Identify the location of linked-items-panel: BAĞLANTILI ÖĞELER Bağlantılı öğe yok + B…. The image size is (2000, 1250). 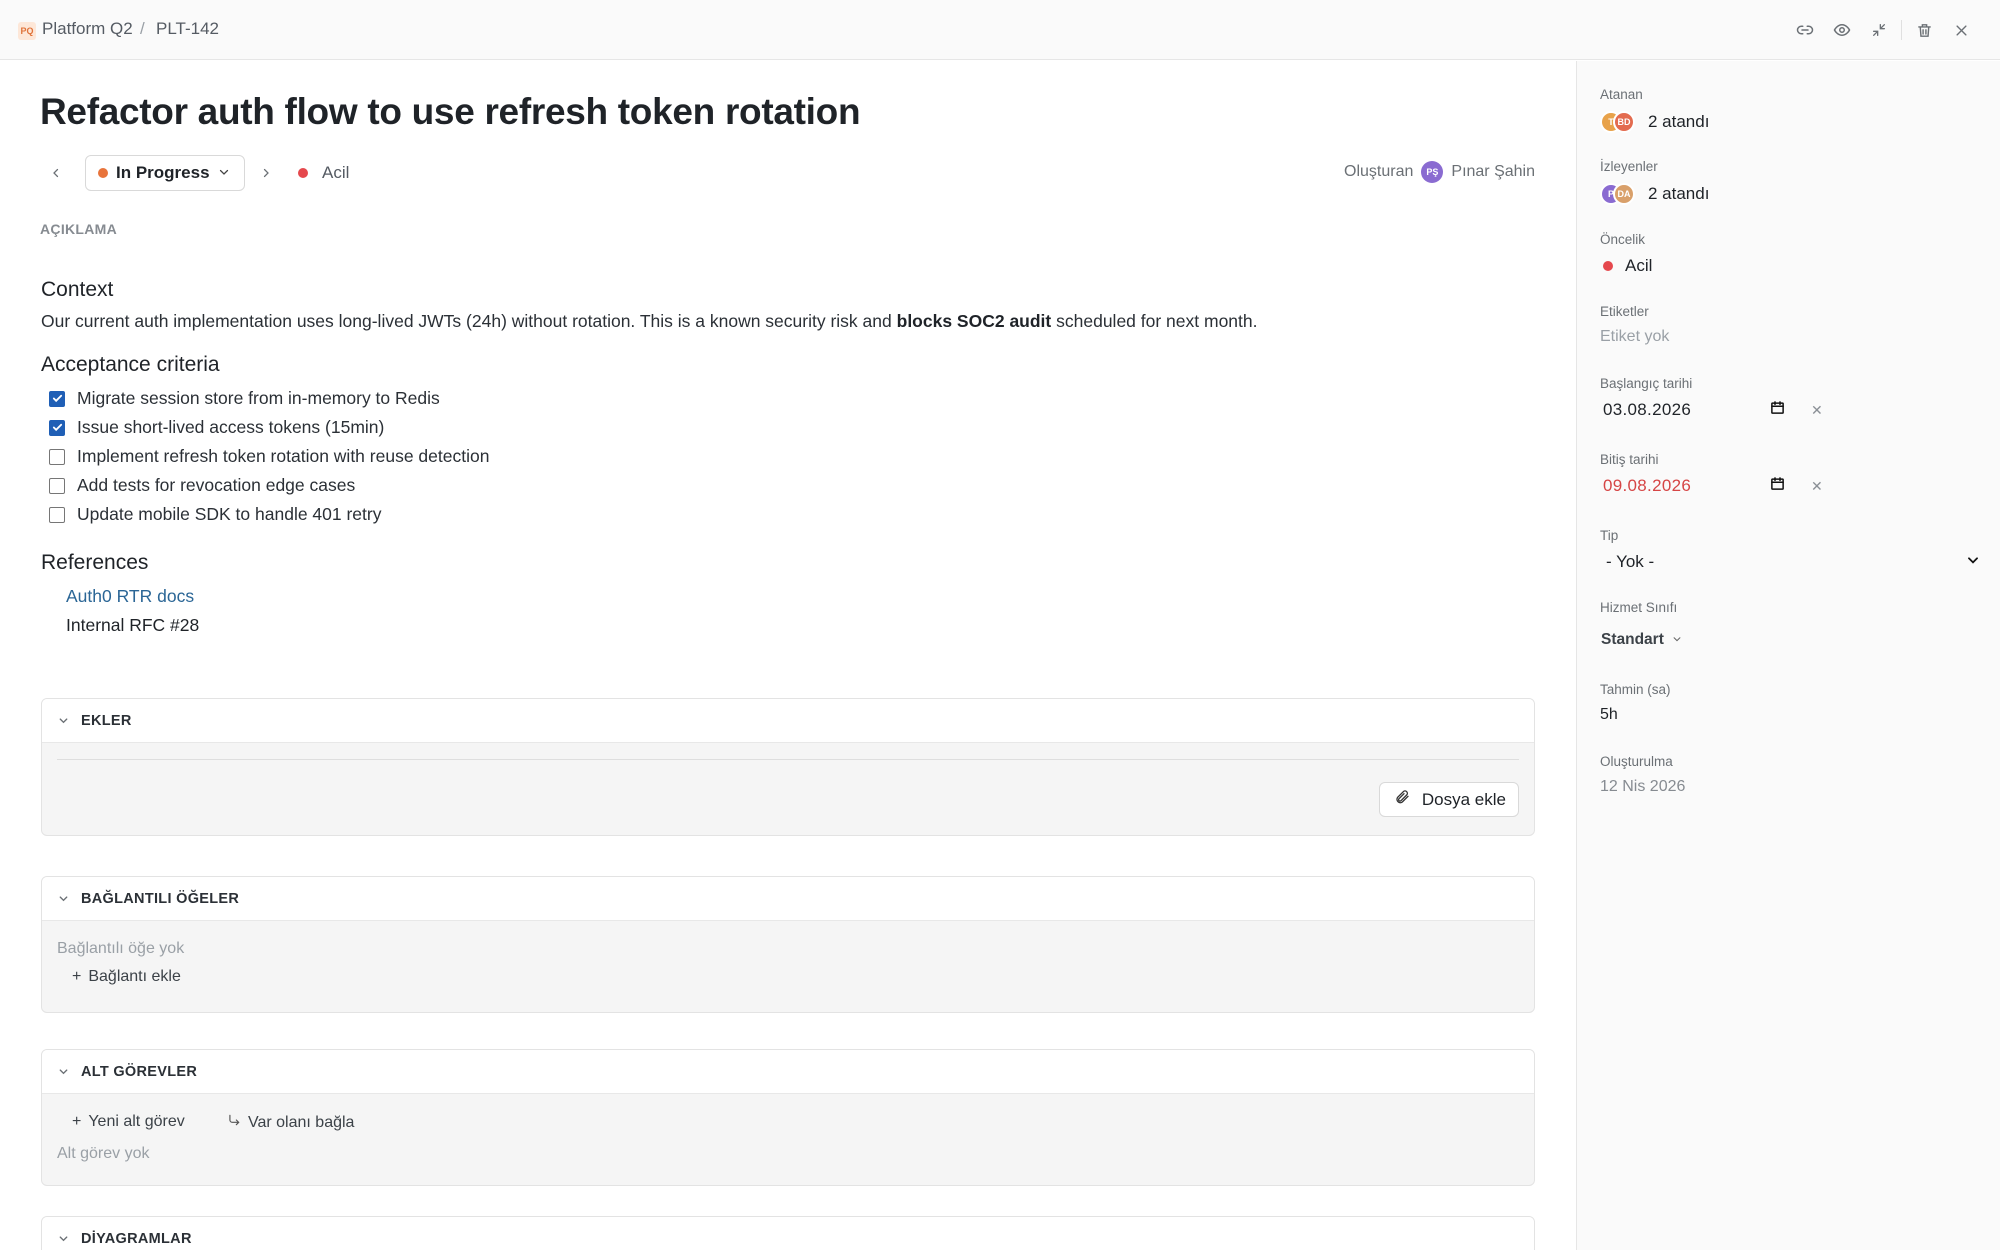
(788, 944).